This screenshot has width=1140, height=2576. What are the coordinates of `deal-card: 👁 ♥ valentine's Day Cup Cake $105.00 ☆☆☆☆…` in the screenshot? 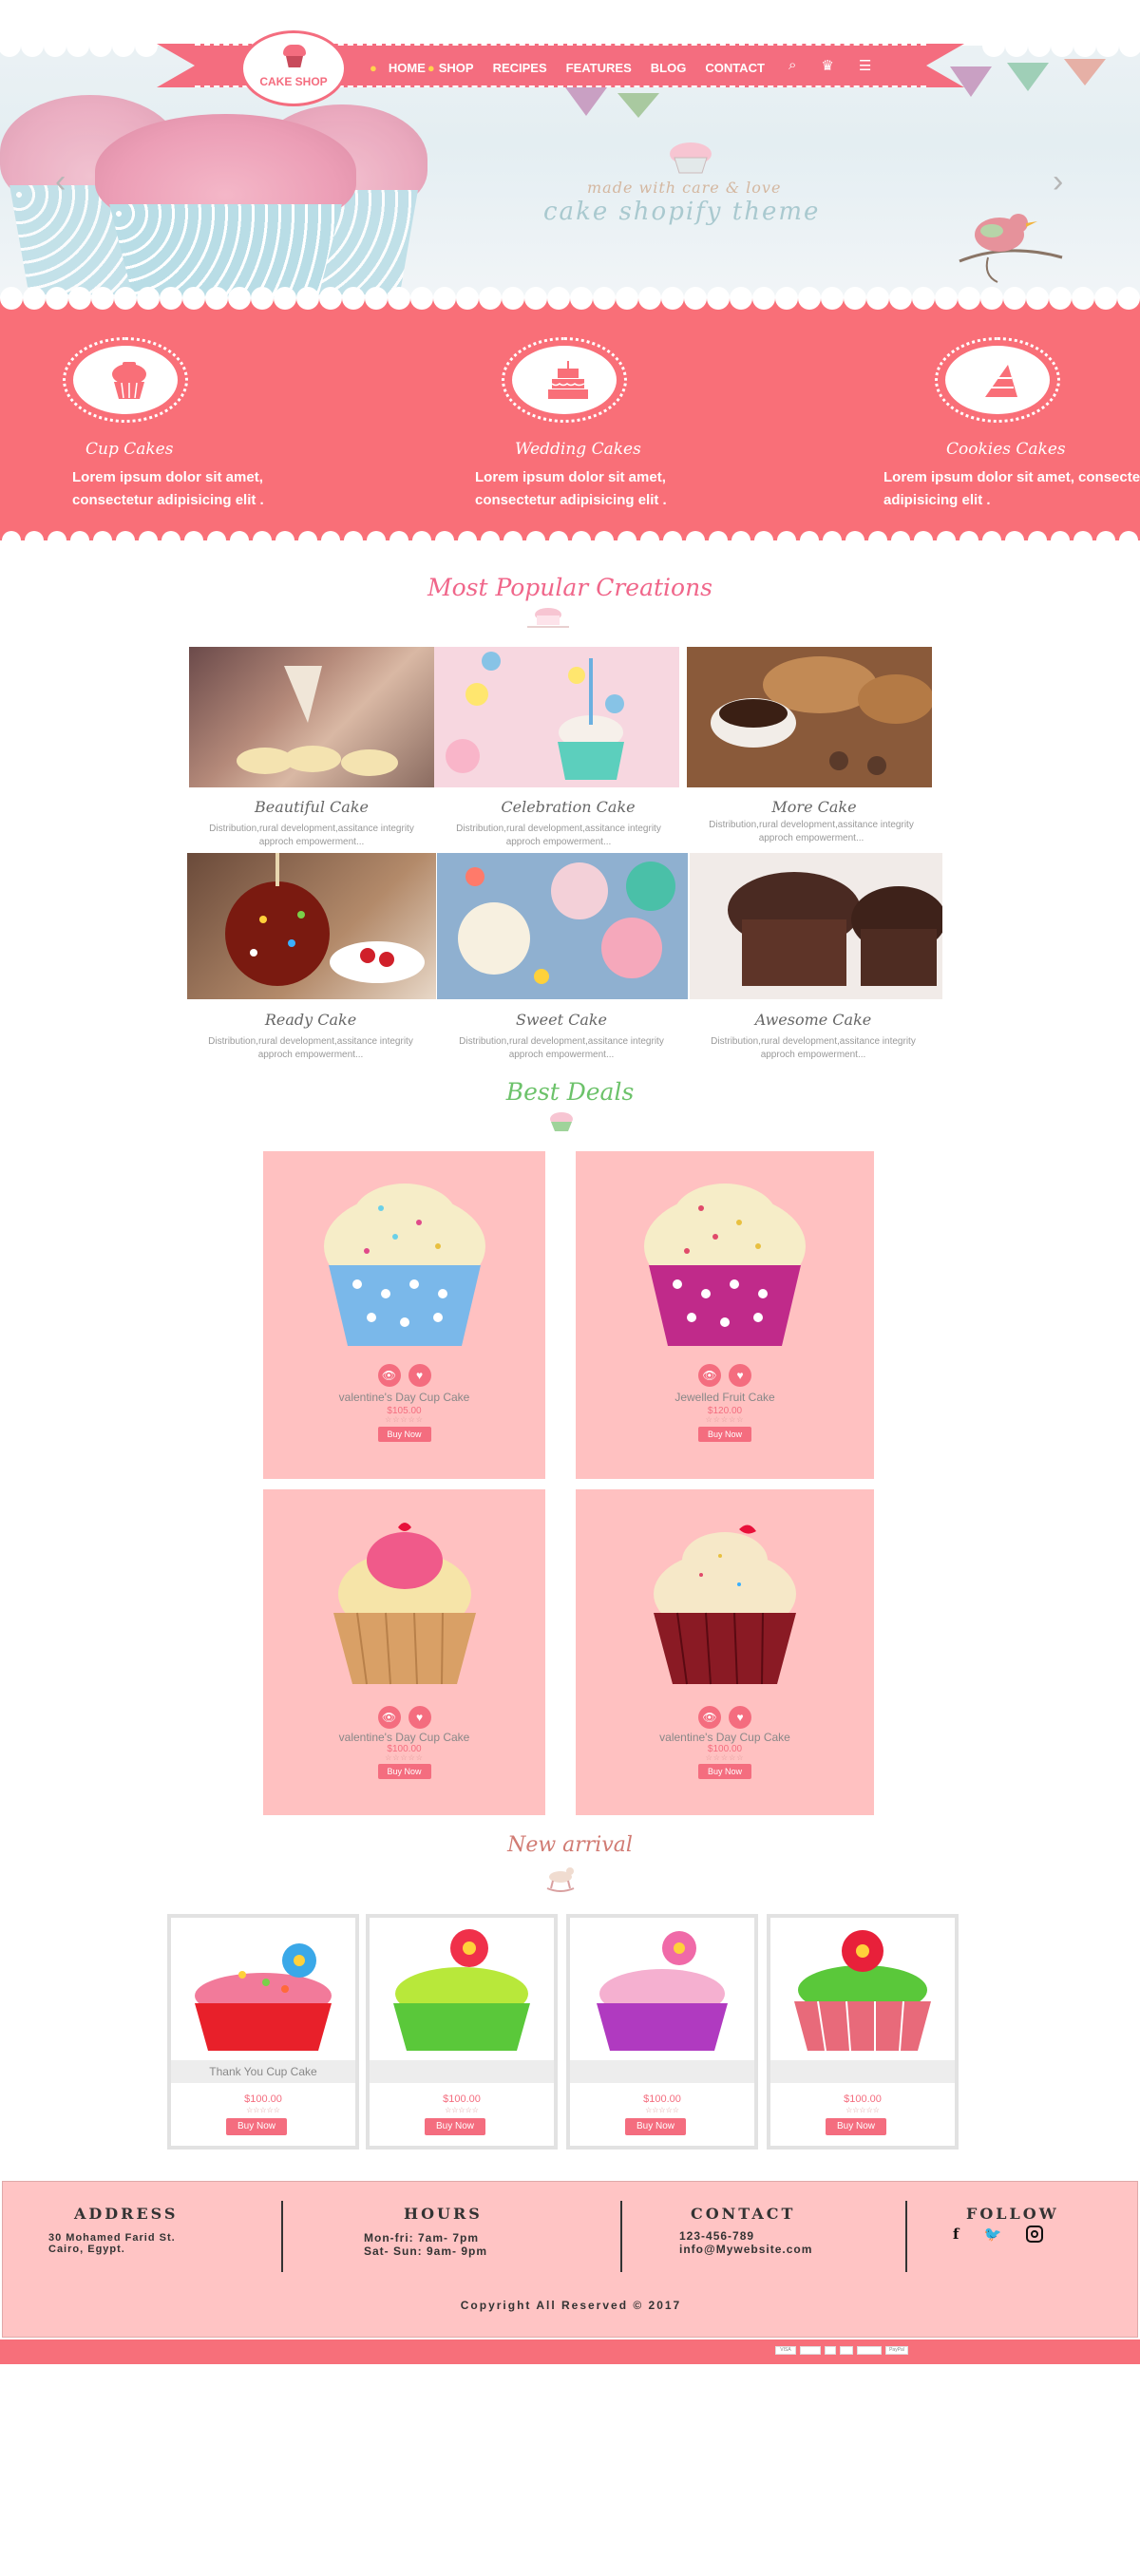 It's located at (404, 1315).